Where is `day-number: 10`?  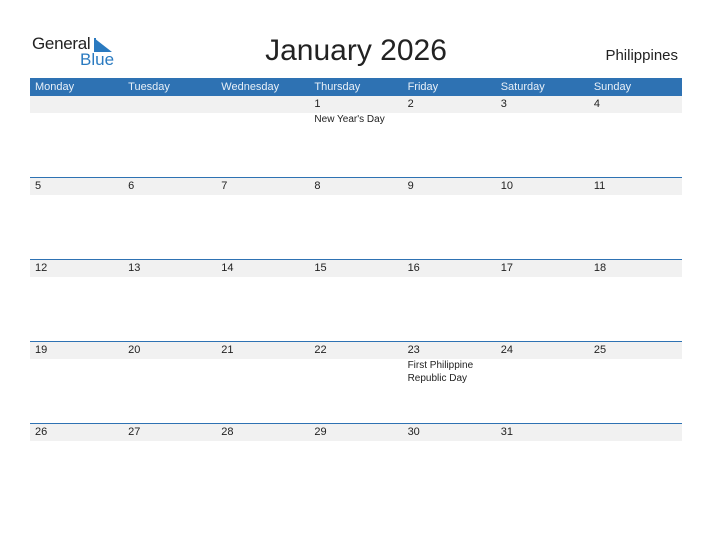
day-number: 10 is located at coordinates (506, 186).